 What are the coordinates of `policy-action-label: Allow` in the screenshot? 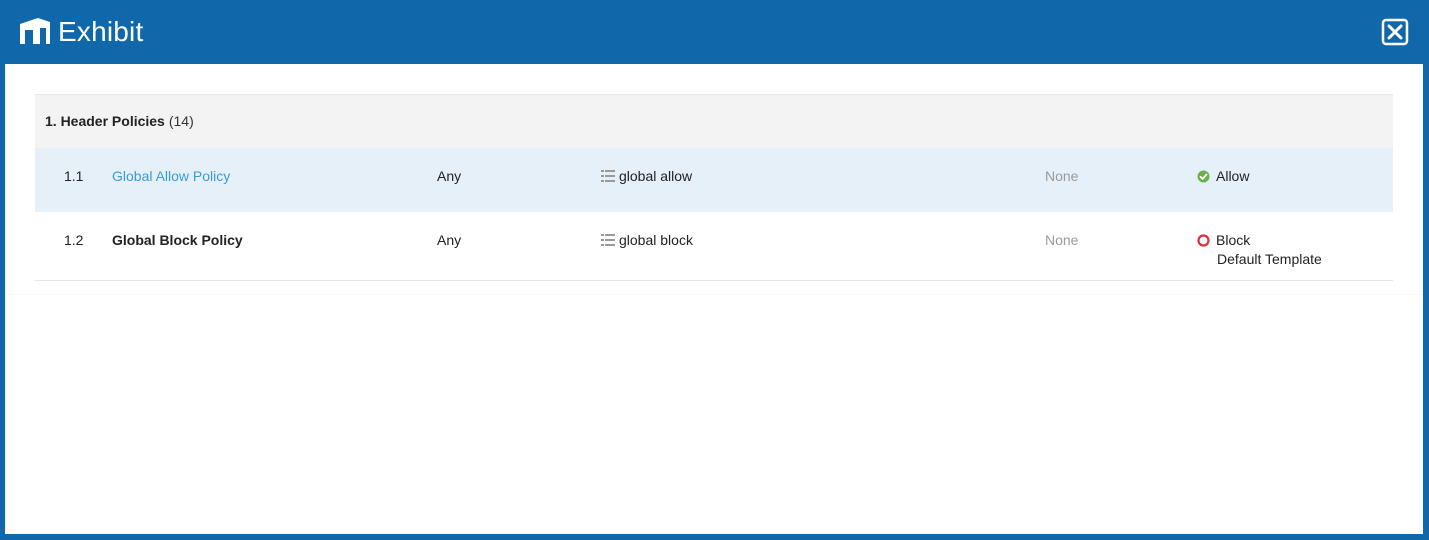 It's located at (1233, 176).